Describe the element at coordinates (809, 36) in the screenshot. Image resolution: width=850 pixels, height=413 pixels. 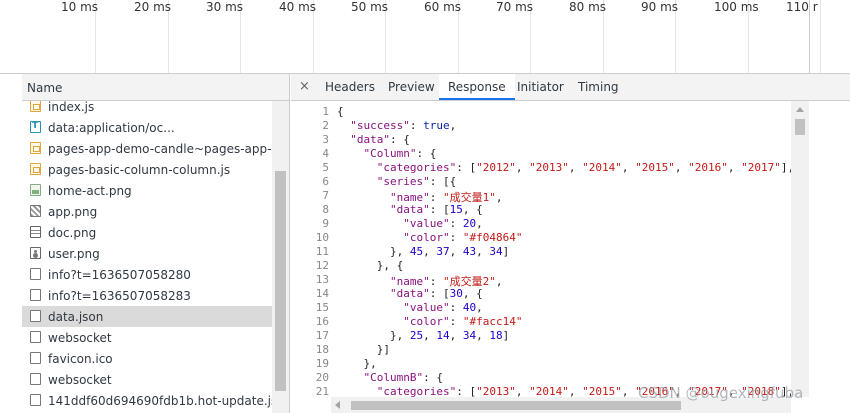
I see `timeline-right-border` at that location.